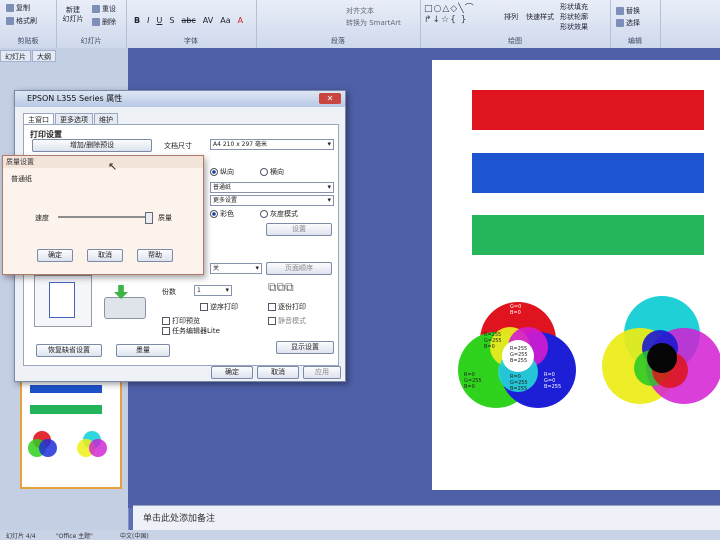 The height and width of the screenshot is (540, 720). I want to click on shapes-gallery: □○△◇╲⌒ ↱↓☆{ }, so click(459, 19).